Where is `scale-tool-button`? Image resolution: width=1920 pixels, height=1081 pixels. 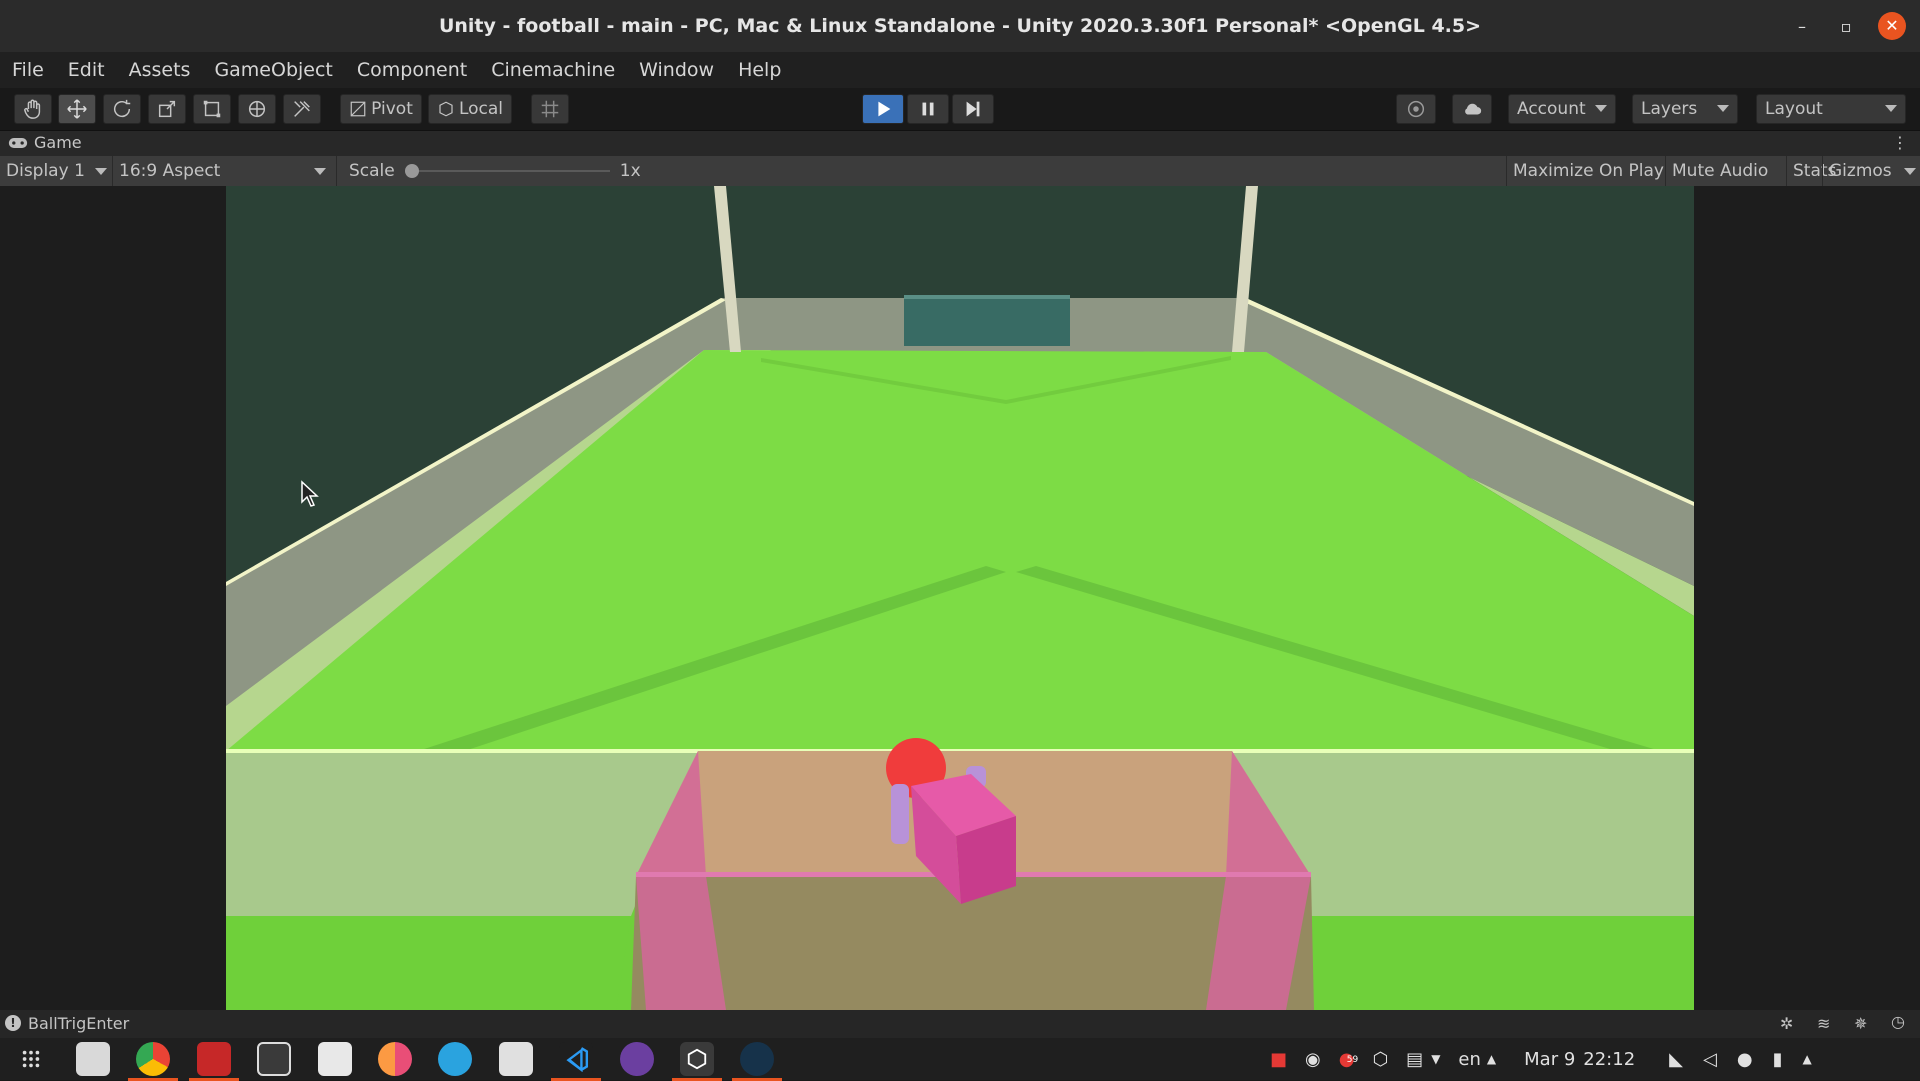
scale-tool-button is located at coordinates (167, 109).